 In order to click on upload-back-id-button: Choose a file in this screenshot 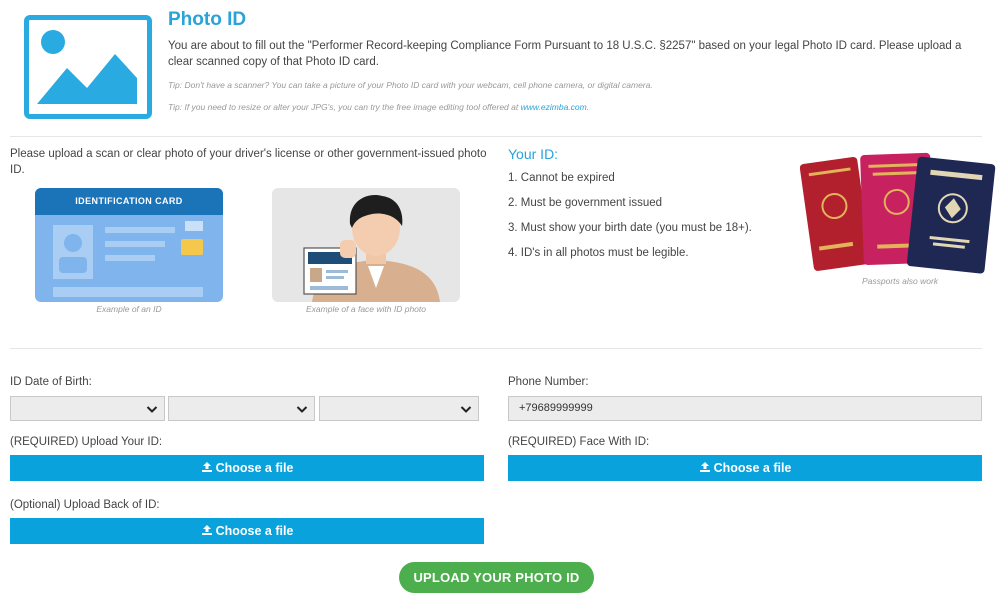, I will do `click(247, 531)`.